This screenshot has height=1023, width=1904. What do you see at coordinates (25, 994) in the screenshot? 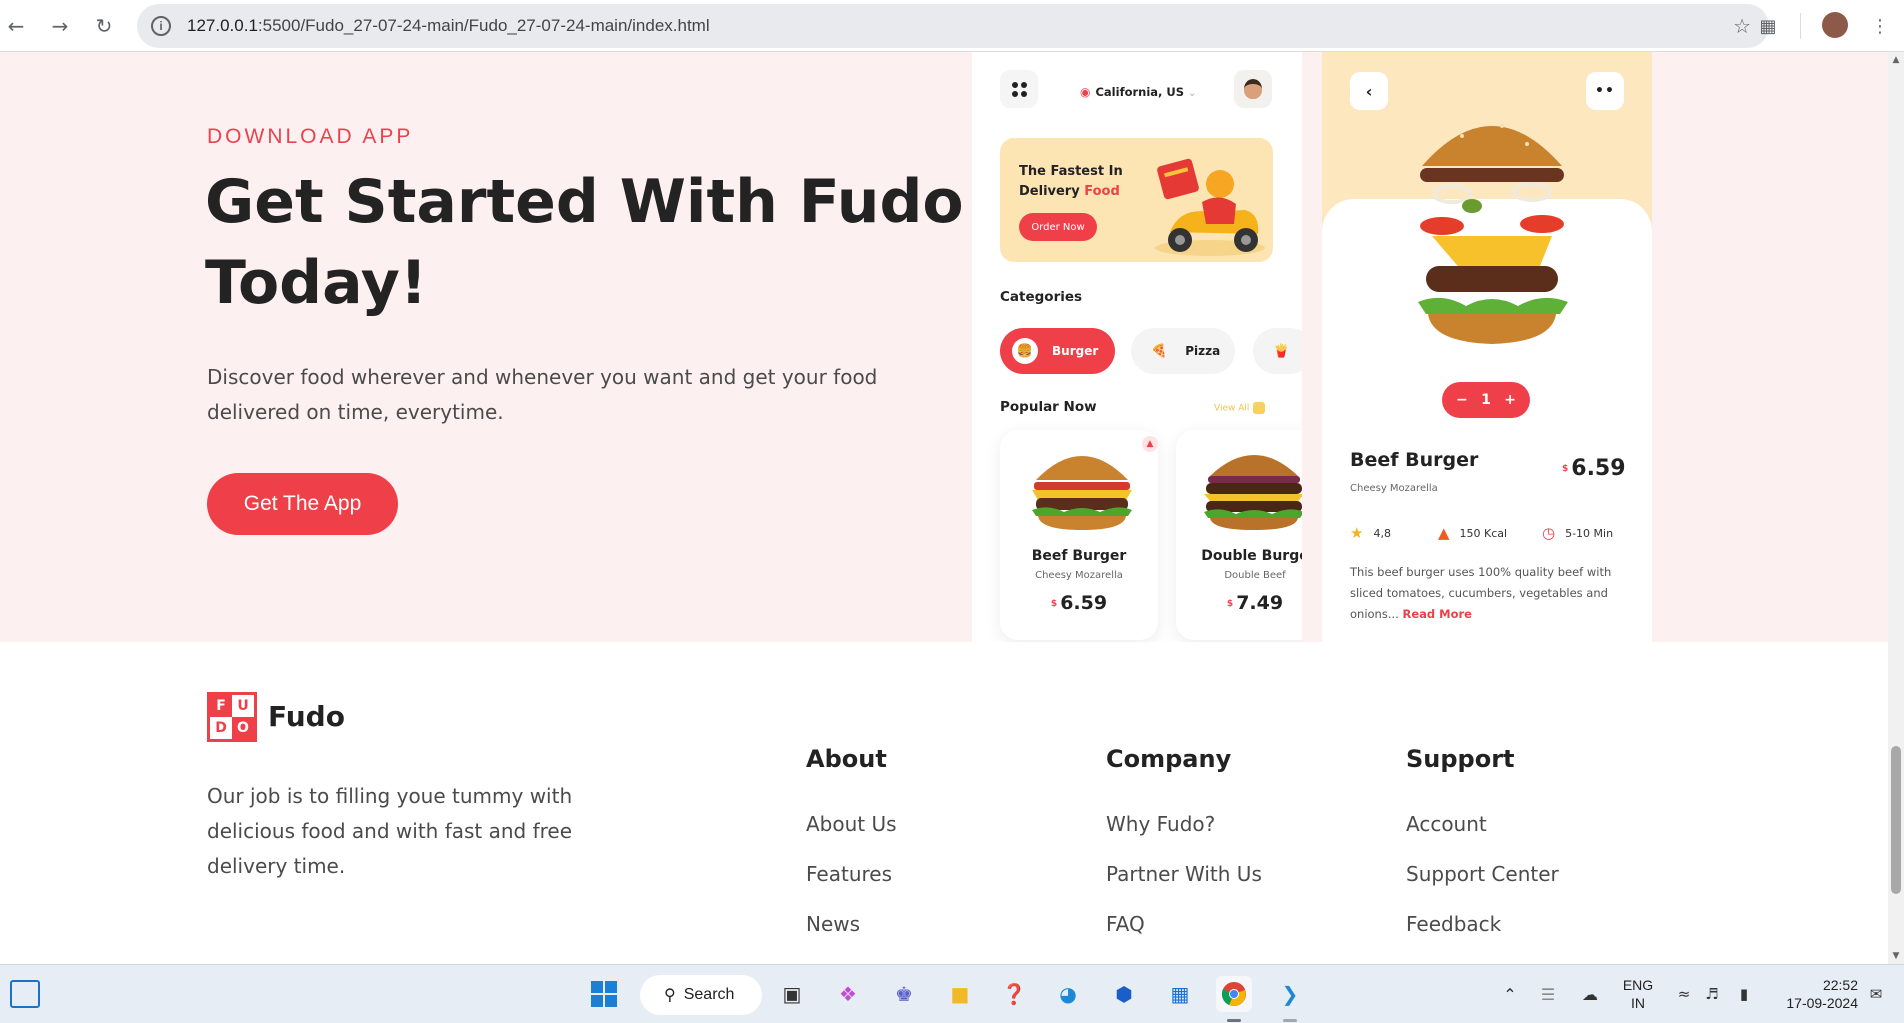
I see `widgets-icon` at bounding box center [25, 994].